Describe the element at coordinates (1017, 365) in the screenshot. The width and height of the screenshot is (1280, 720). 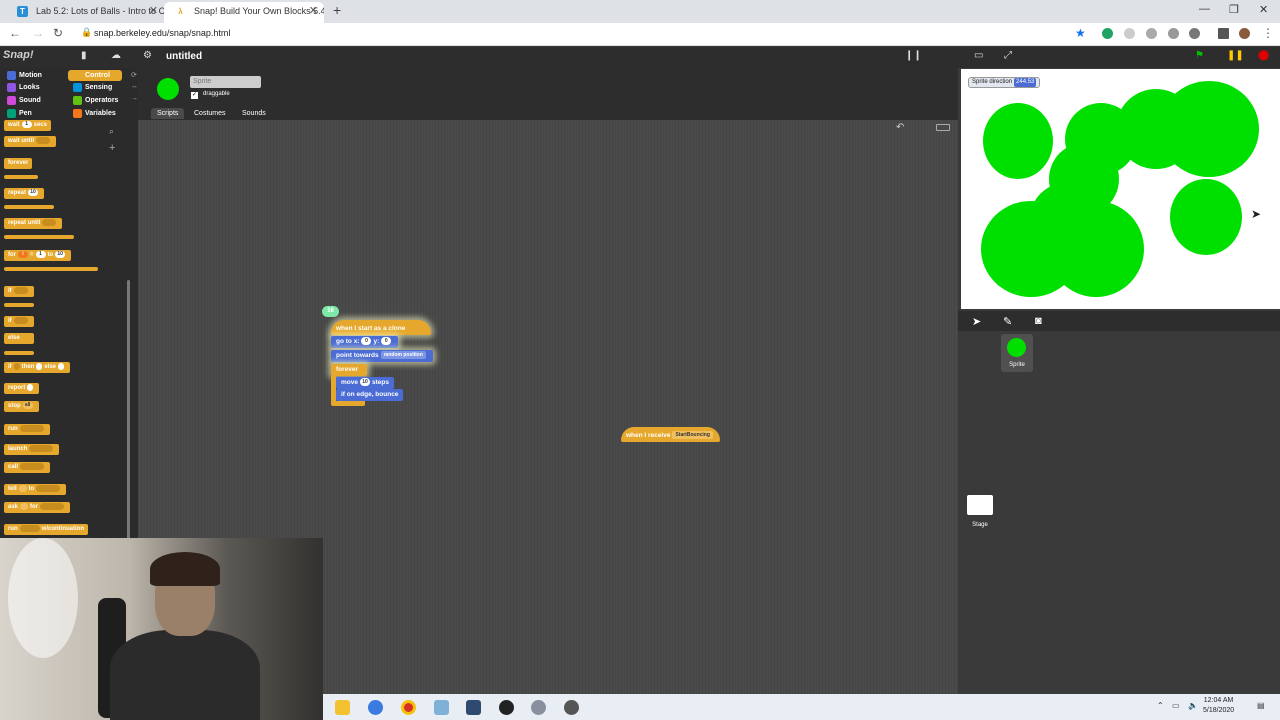
I see `sprite-thumbnail-label: Sprite` at that location.